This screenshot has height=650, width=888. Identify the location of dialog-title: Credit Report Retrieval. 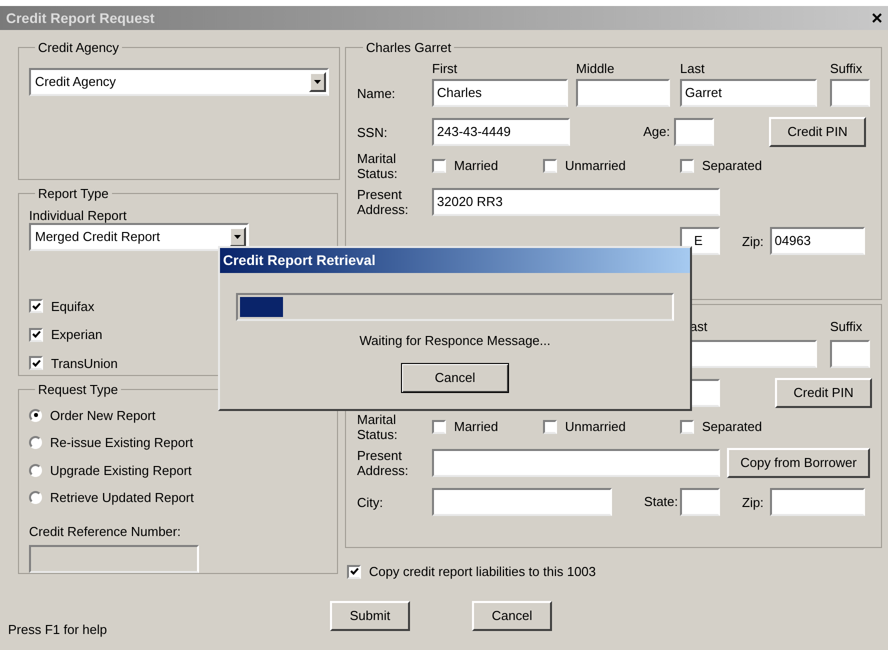
(299, 260).